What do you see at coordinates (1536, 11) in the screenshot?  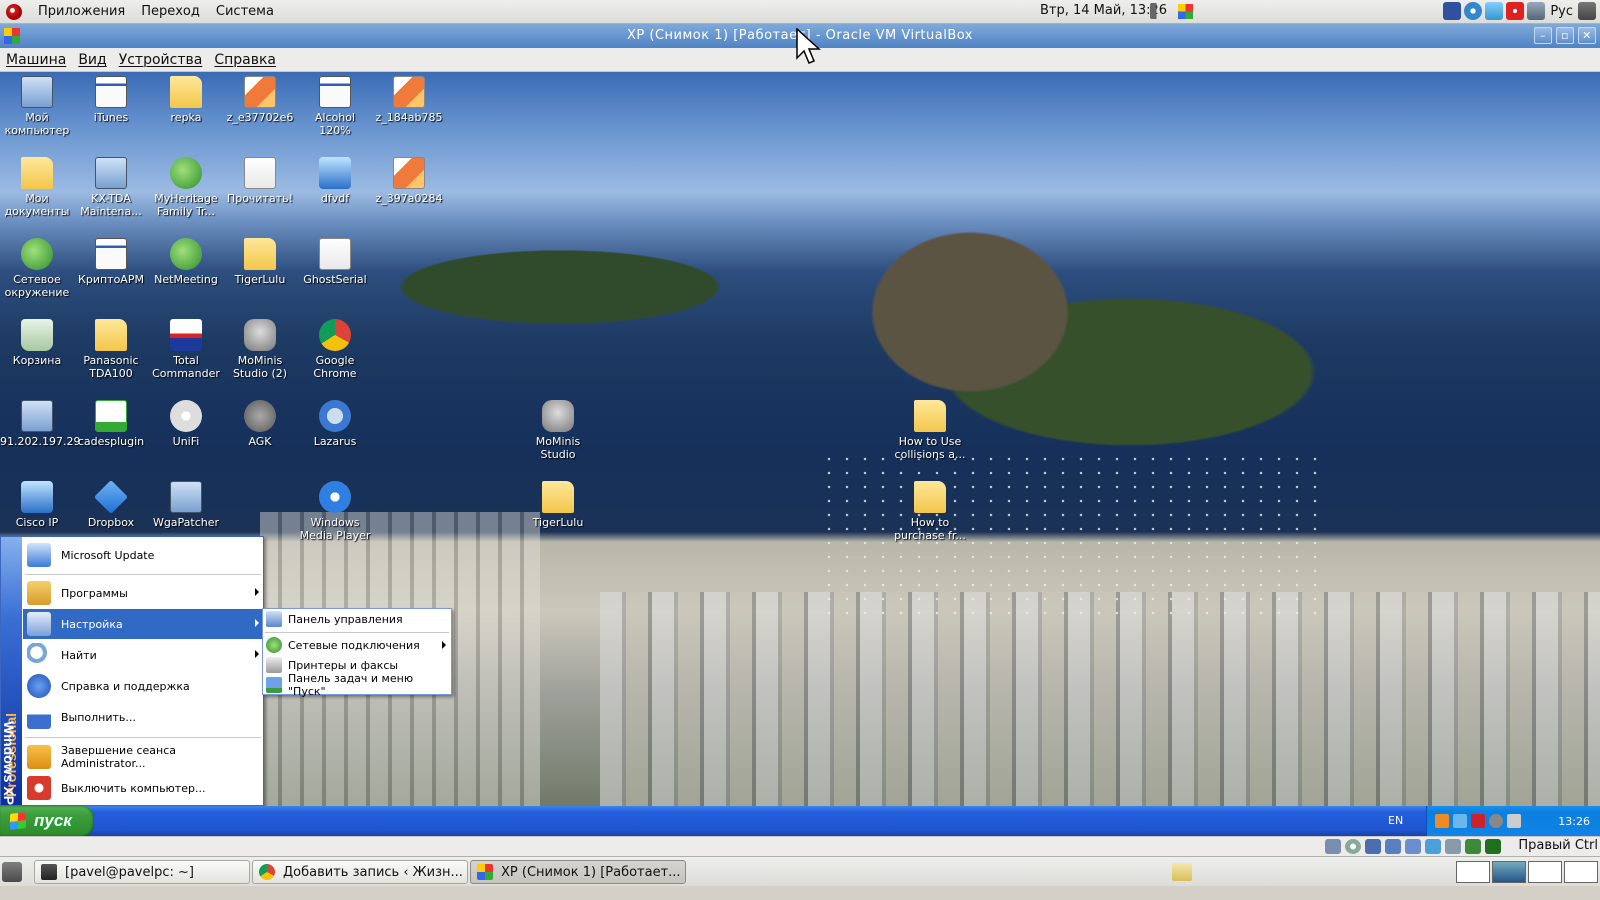 I see `display-icon` at bounding box center [1536, 11].